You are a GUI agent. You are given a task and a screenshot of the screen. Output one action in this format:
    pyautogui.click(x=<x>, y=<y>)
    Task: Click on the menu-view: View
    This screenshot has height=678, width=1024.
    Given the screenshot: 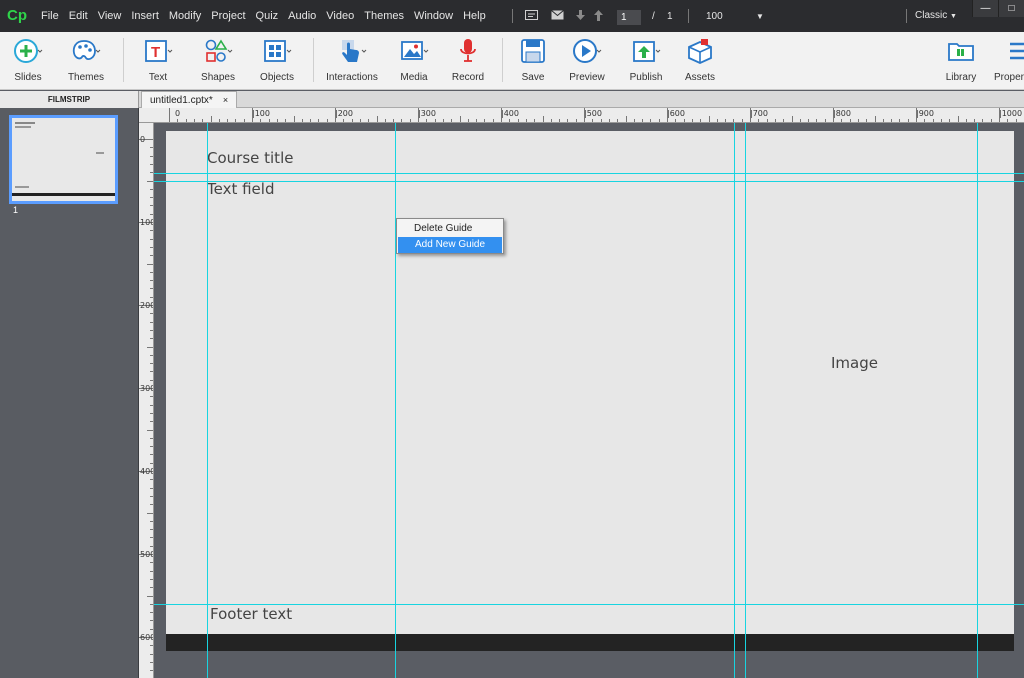 What is the action you would take?
    pyautogui.click(x=110, y=16)
    